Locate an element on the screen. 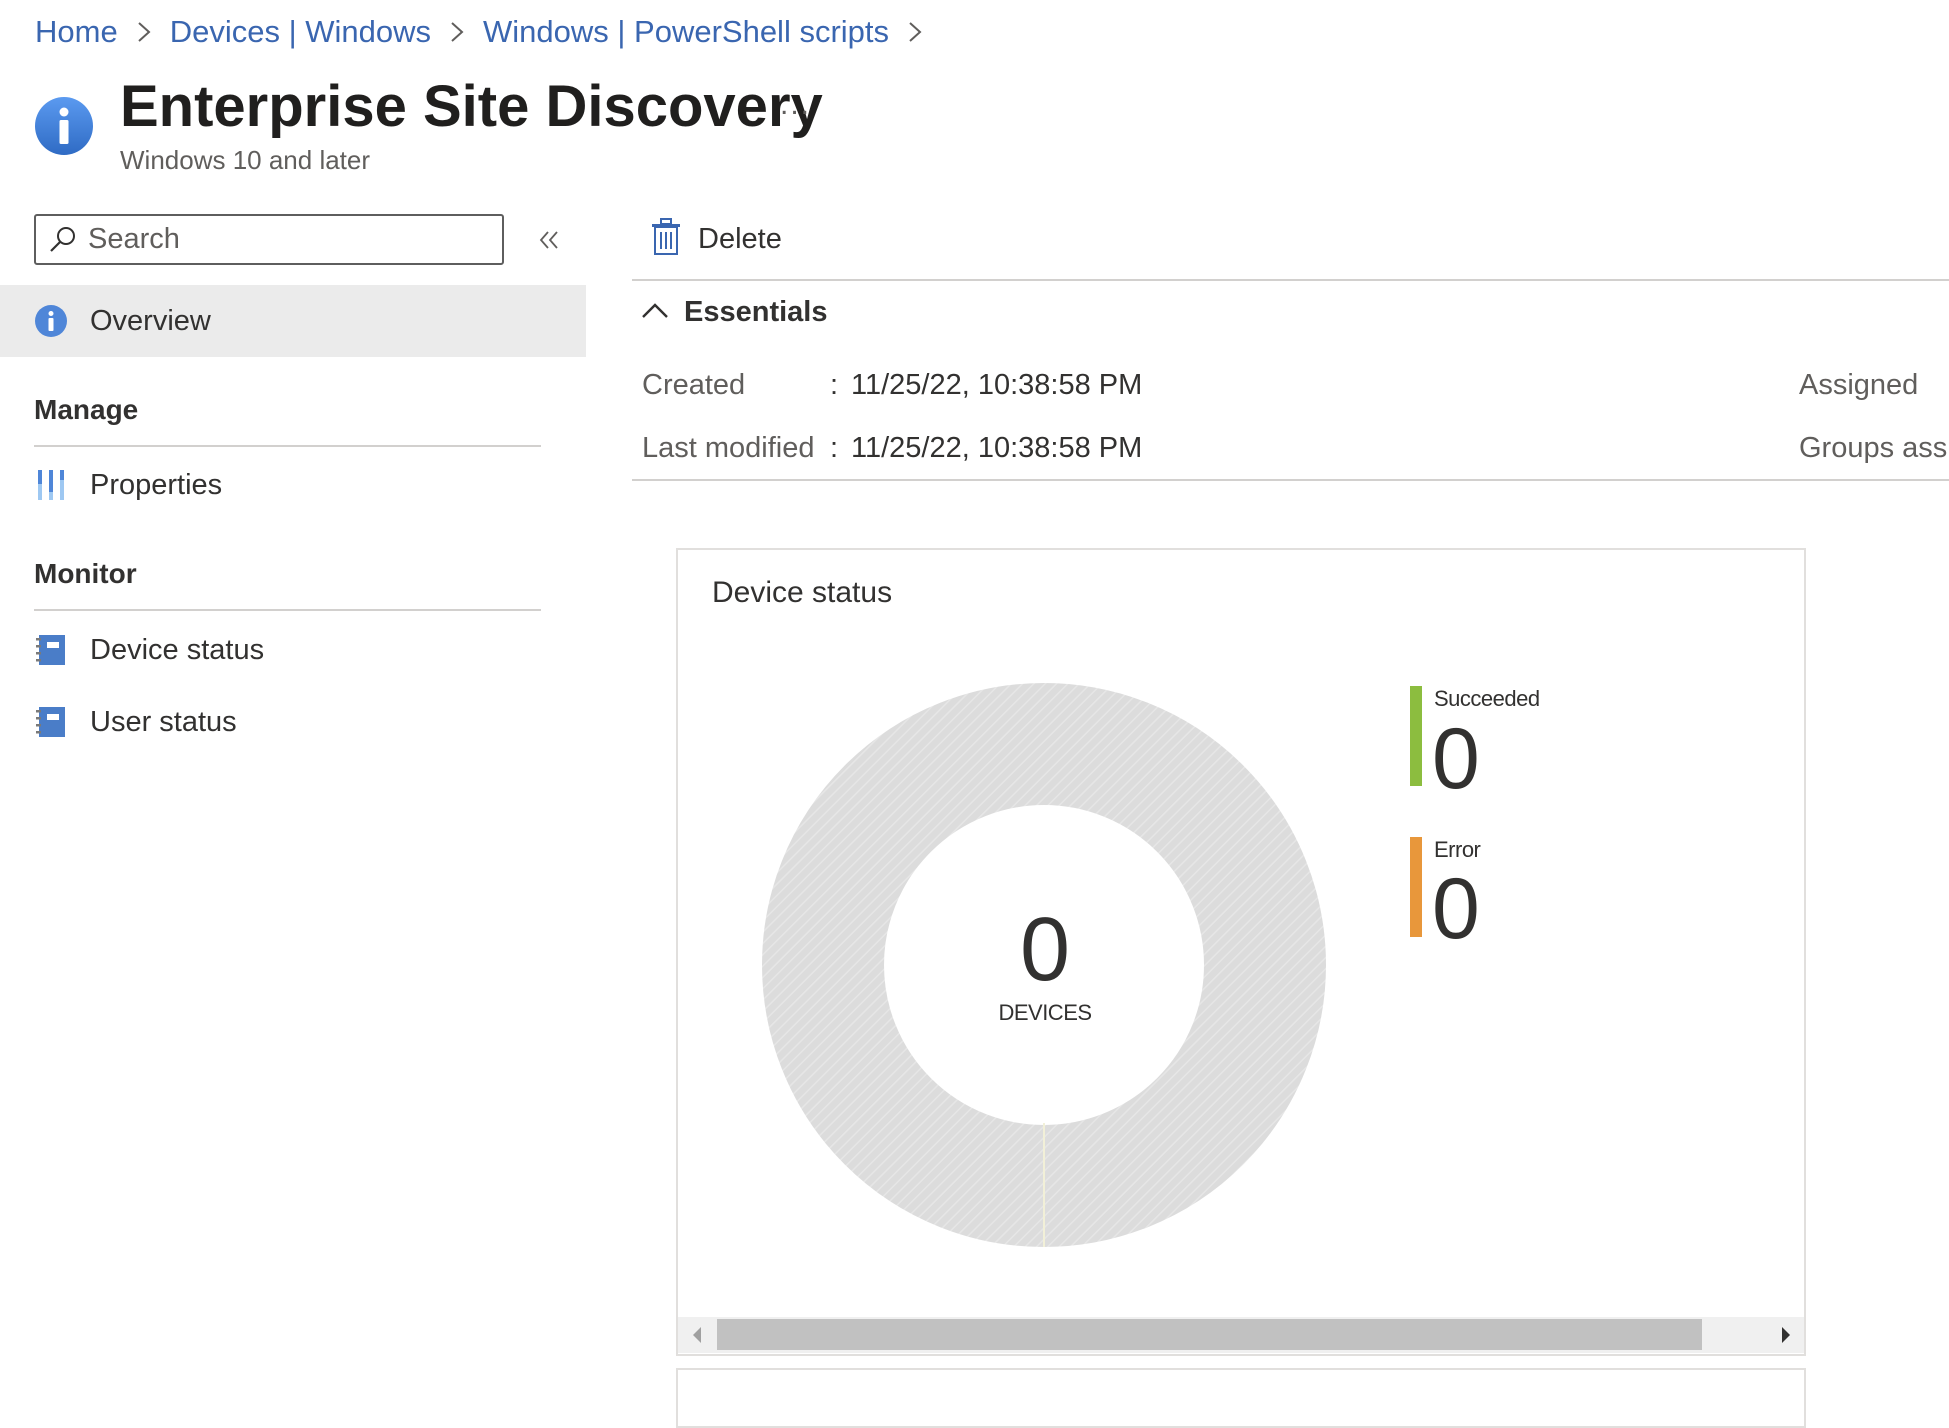 The image size is (1949, 1428). breadcrumb-home: Home is located at coordinates (76, 32).